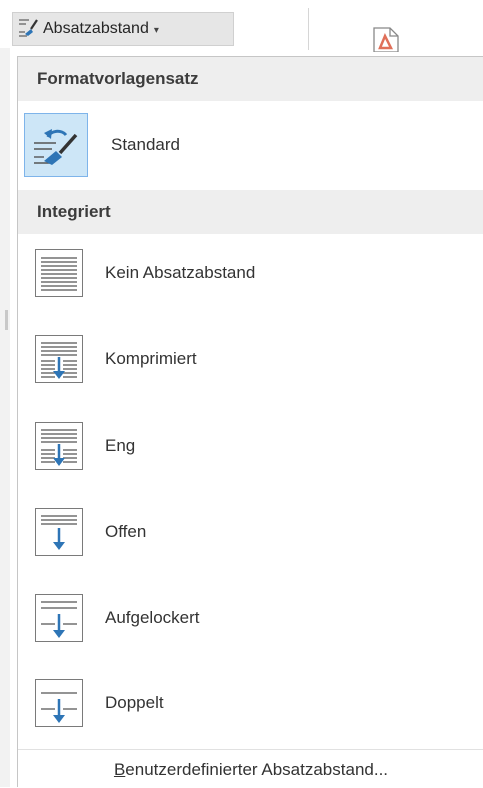  Describe the element at coordinates (250, 145) in the screenshot. I see `menu-item-standard: Standard` at that location.